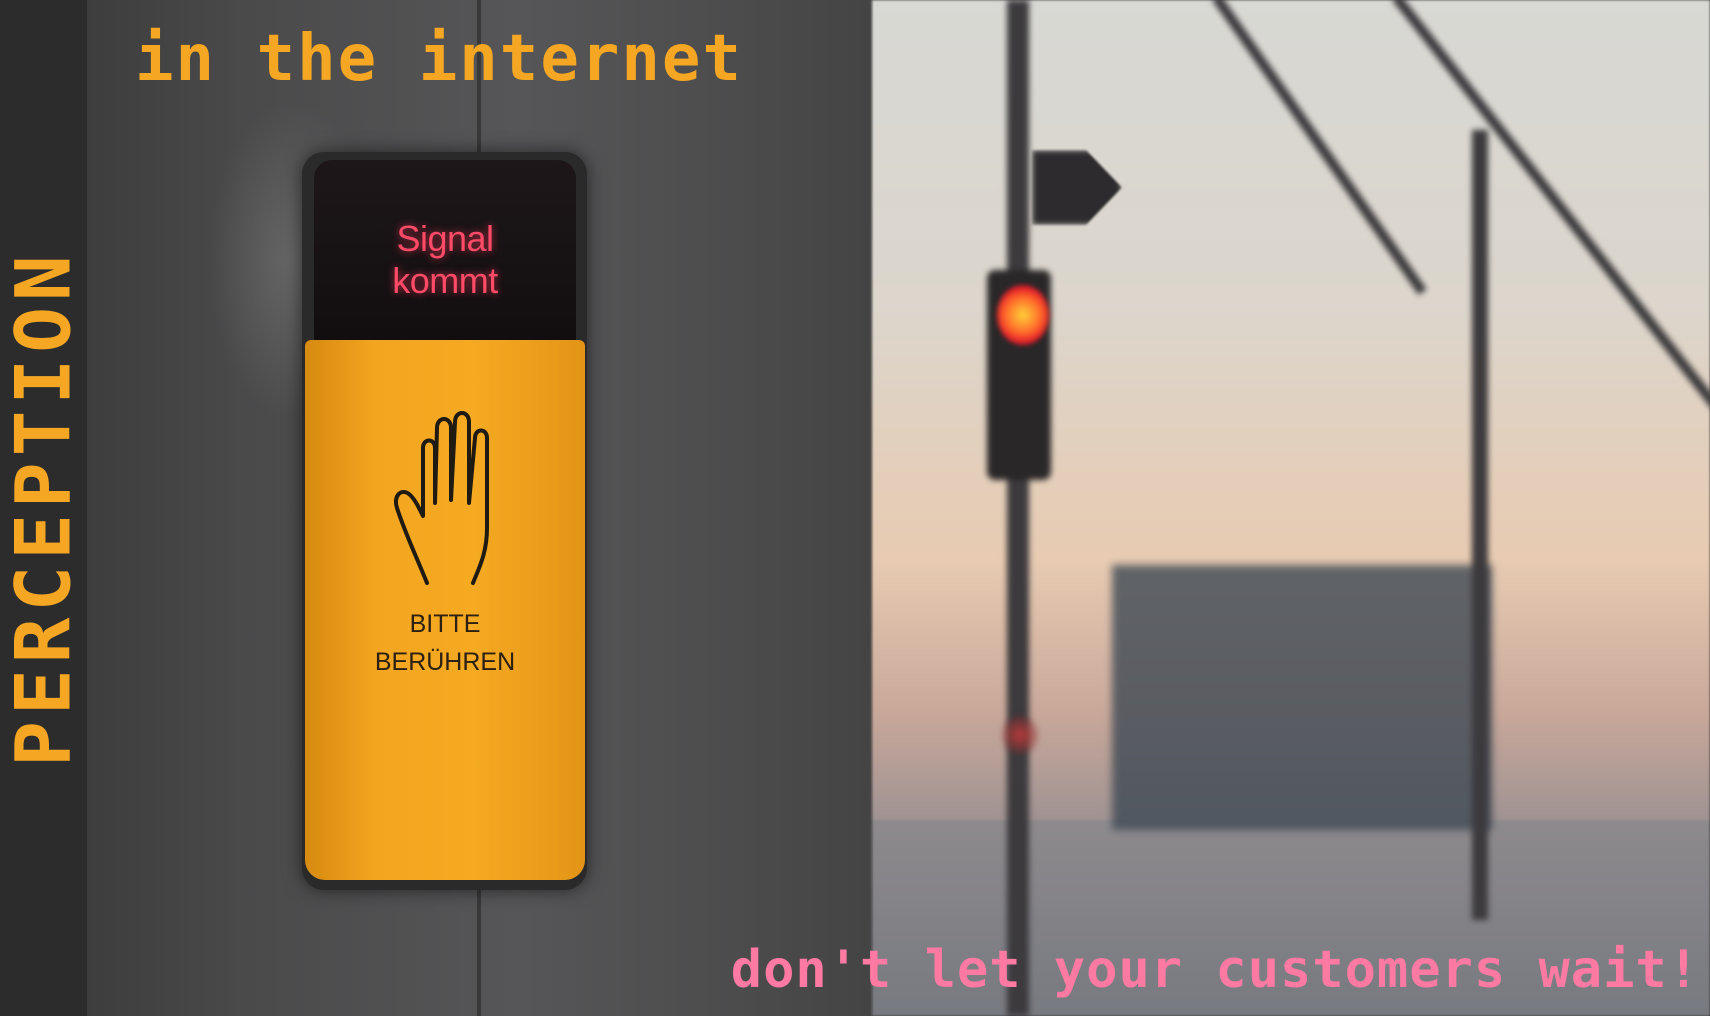  I want to click on touch-instruction: BITTE BERÜHREN, so click(445, 643).